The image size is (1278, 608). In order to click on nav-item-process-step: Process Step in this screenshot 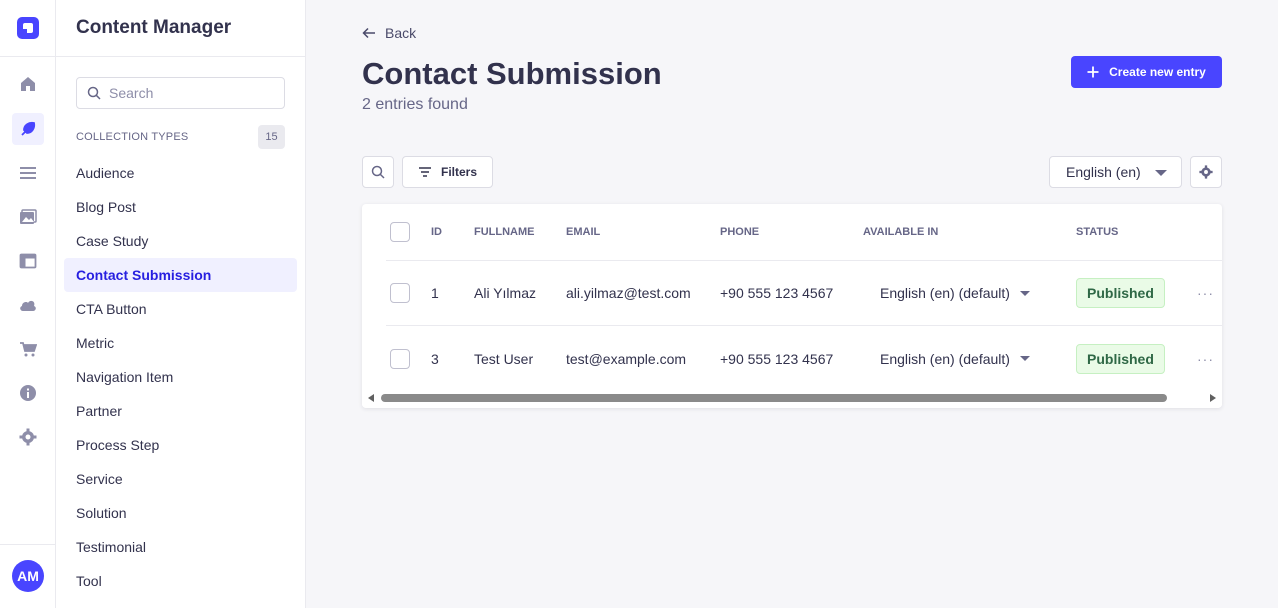, I will do `click(180, 445)`.